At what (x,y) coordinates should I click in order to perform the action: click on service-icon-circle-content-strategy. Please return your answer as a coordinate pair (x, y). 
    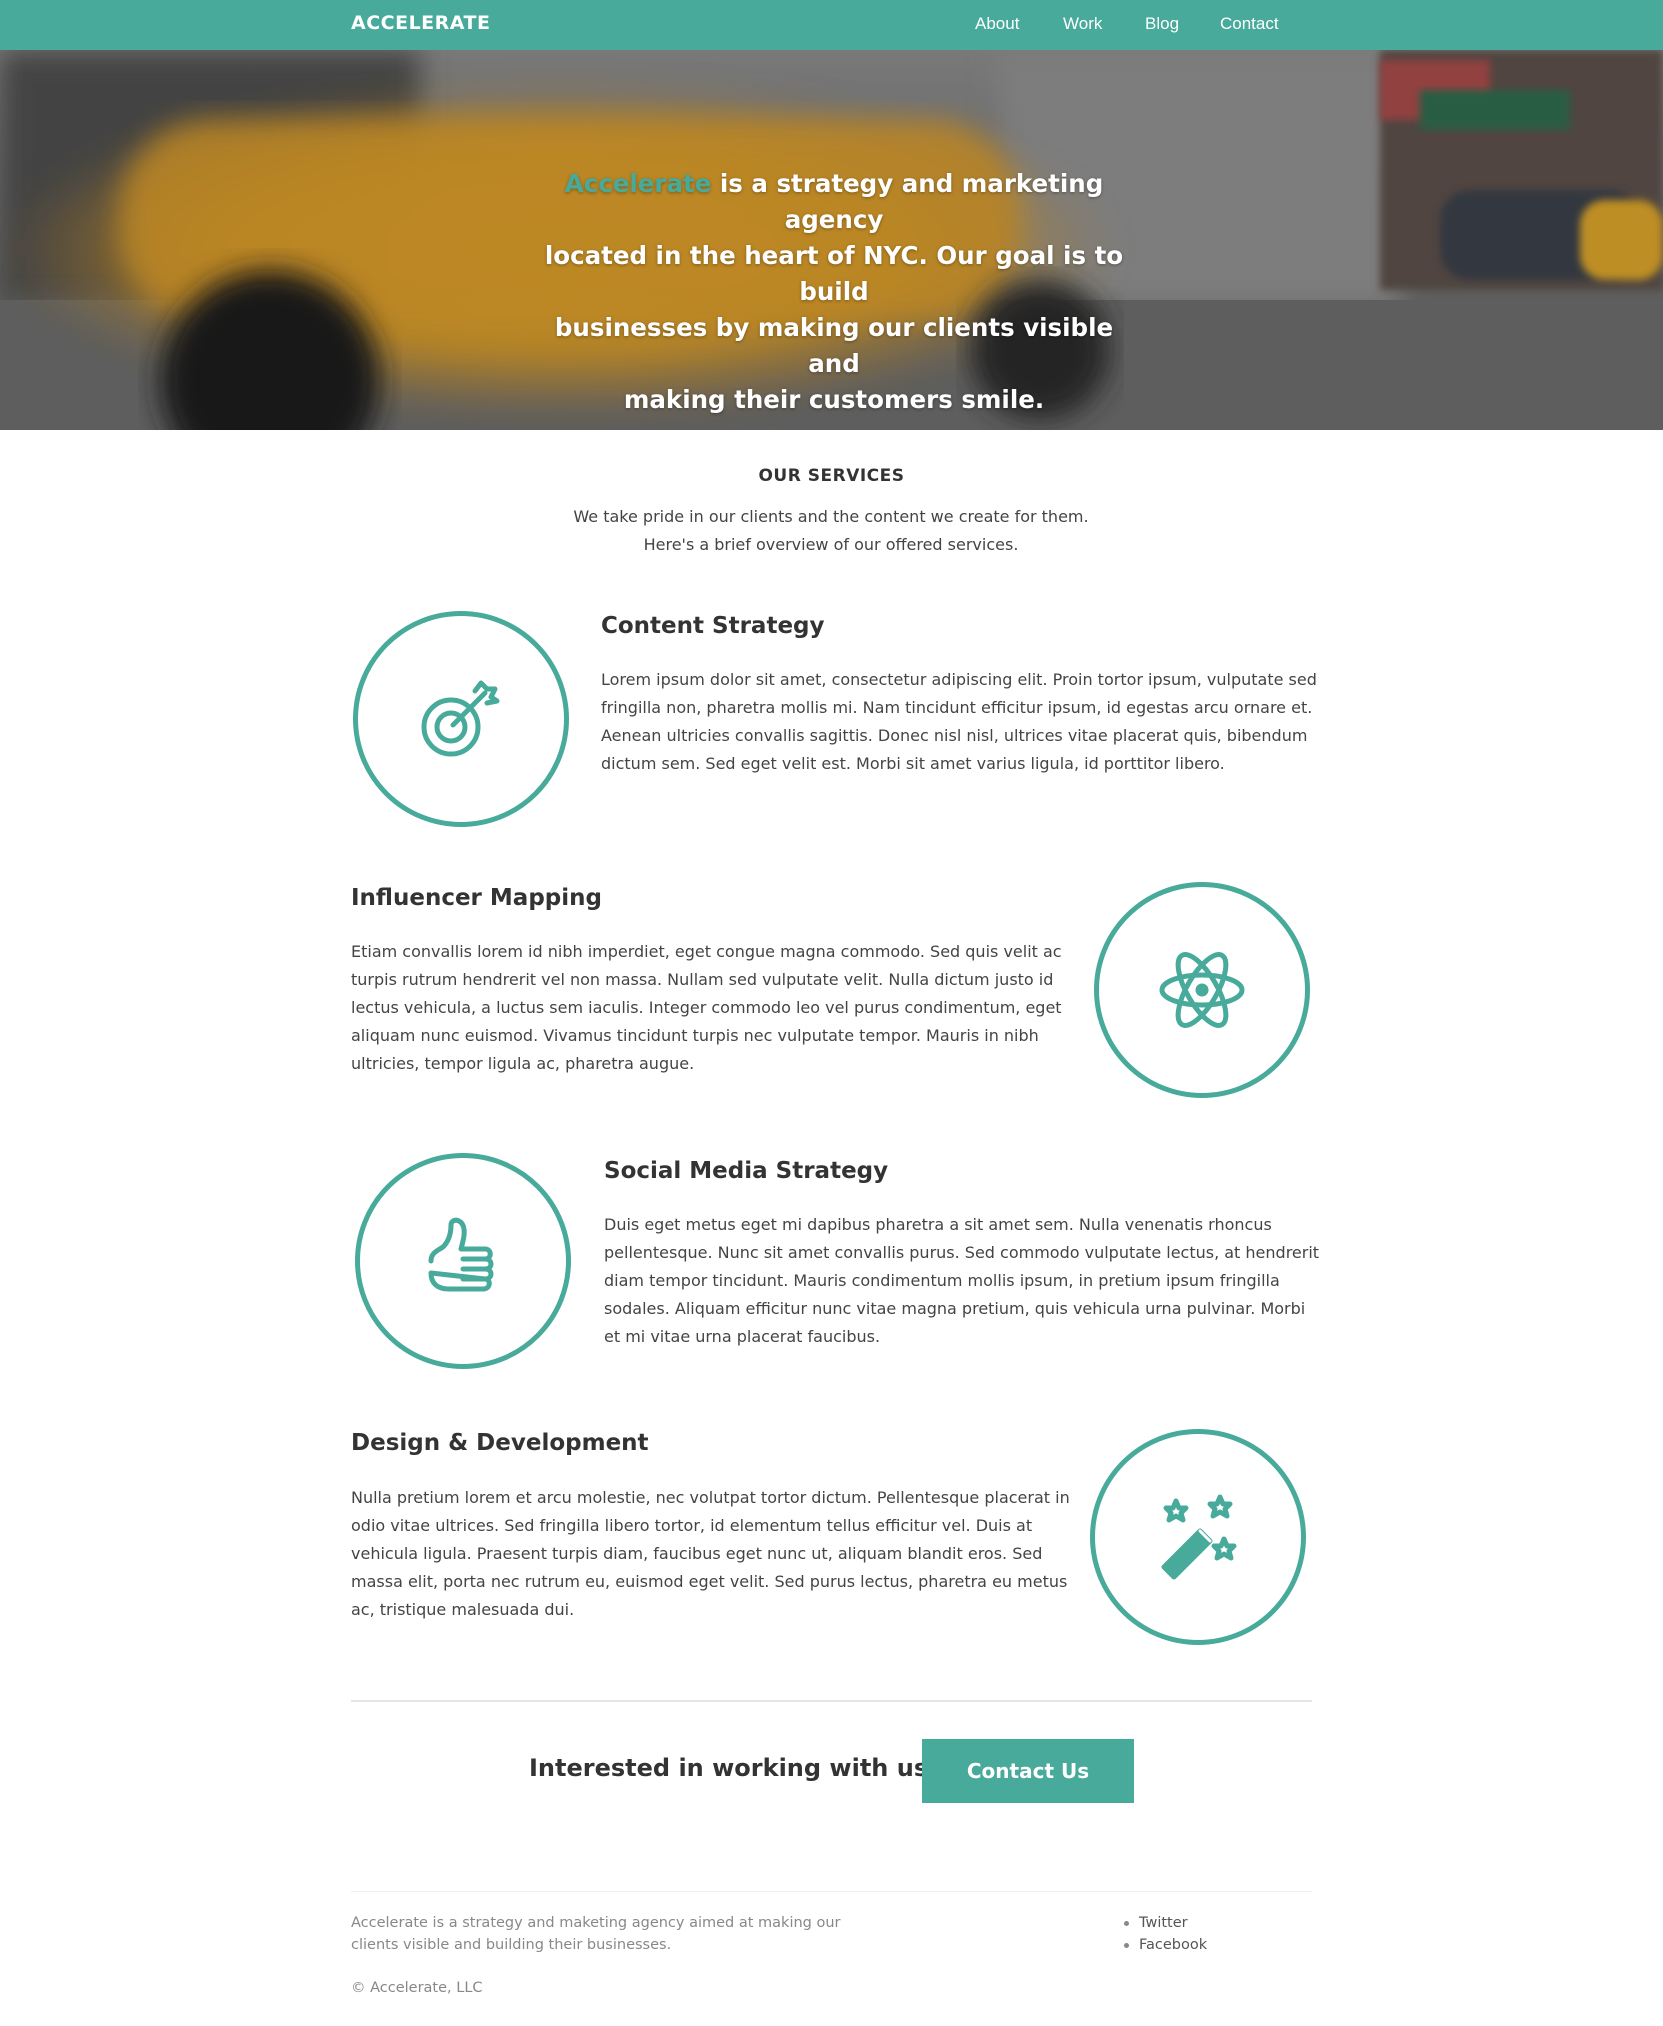
    Looking at the image, I should click on (461, 719).